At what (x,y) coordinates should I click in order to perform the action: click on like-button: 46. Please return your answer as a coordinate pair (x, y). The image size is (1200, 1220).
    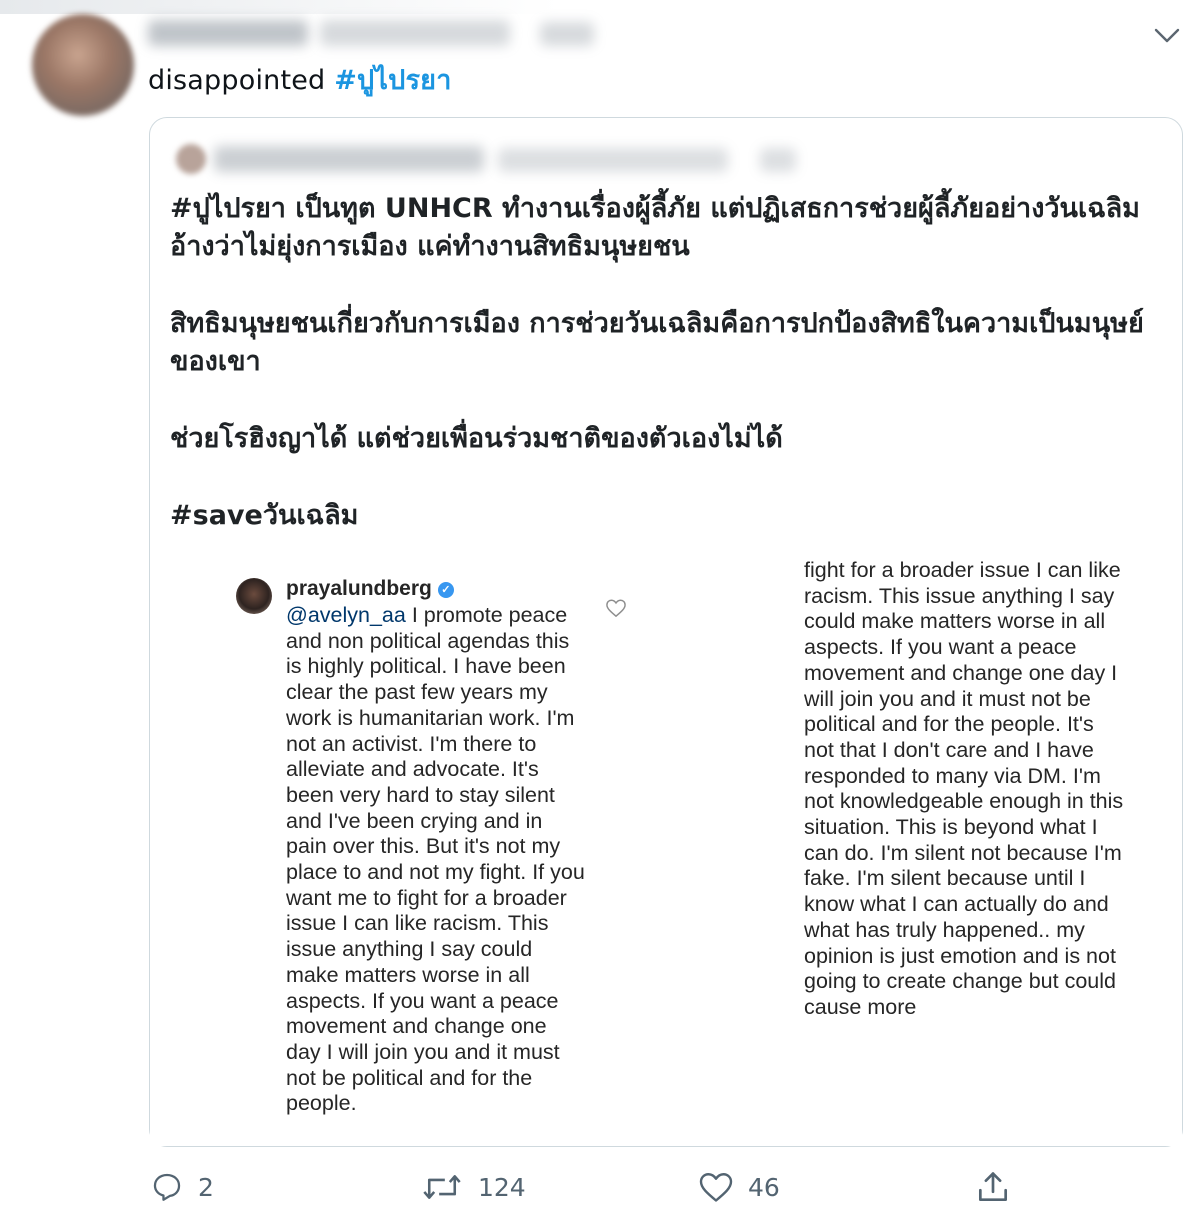
    Looking at the image, I should click on (739, 1187).